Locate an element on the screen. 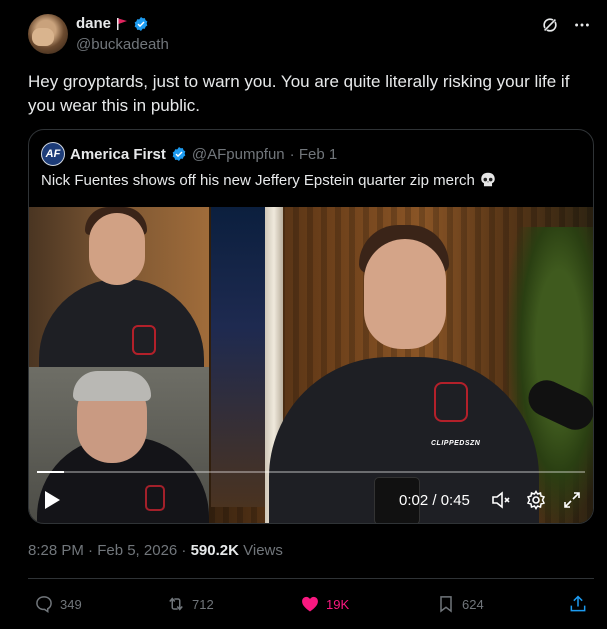  shirt-logo is located at coordinates (451, 402).